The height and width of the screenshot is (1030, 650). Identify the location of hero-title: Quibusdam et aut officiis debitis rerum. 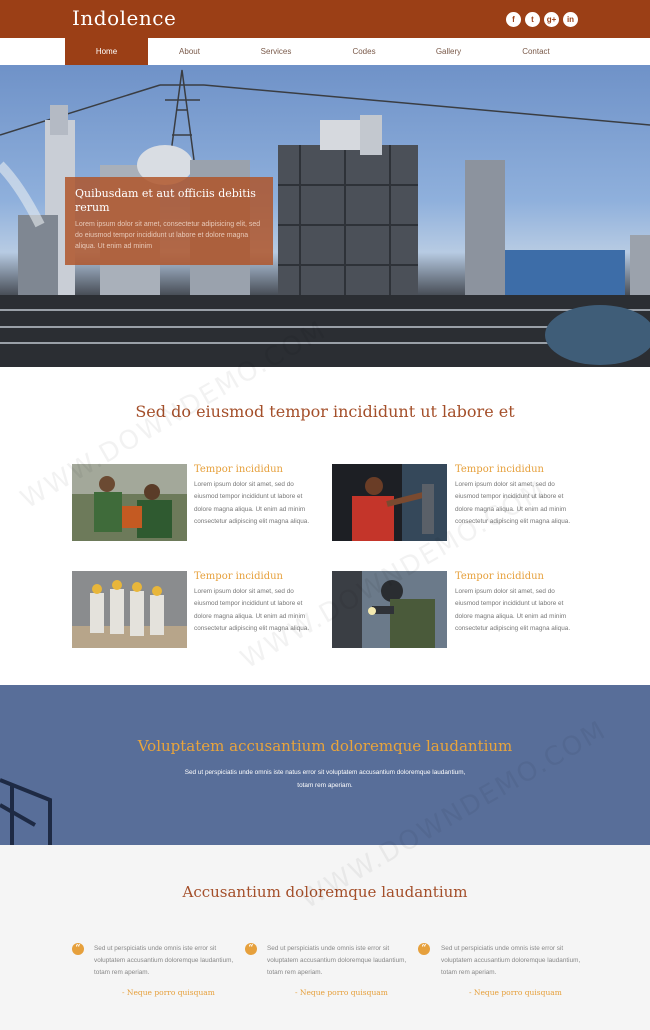
(165, 200).